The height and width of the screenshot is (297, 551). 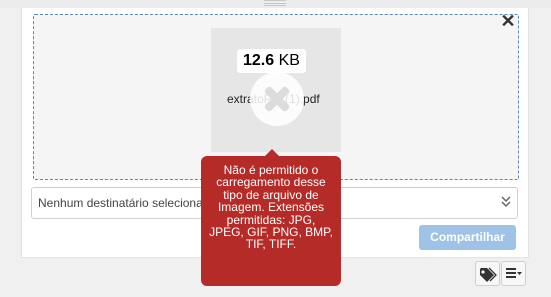 I want to click on list-menu-icon, so click(x=514, y=273).